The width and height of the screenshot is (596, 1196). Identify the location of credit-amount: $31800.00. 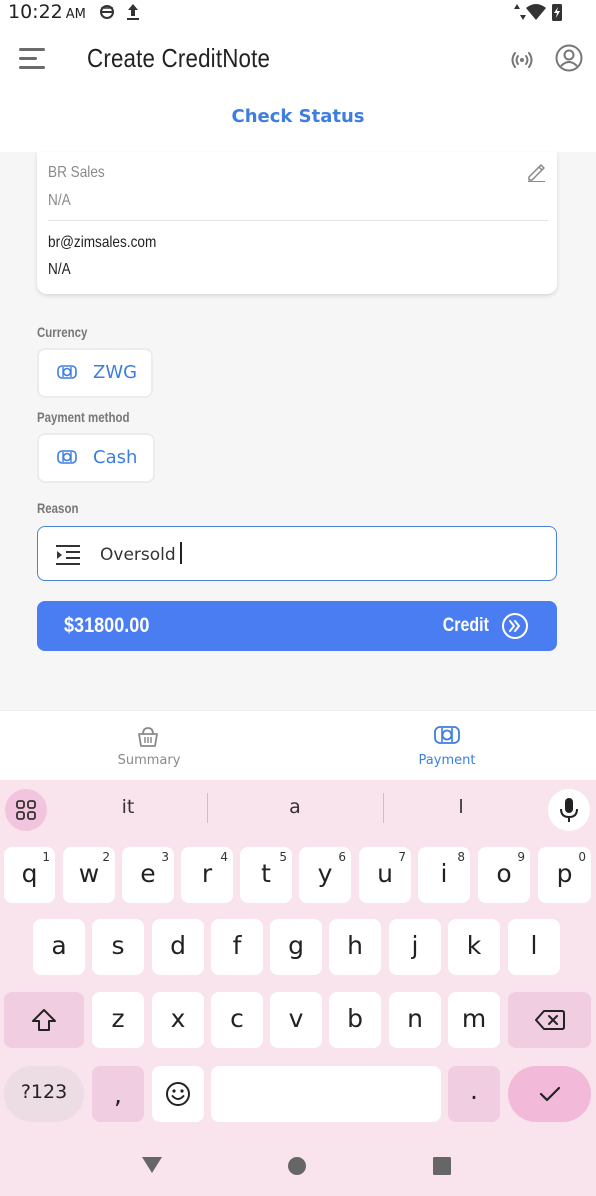
(107, 625).